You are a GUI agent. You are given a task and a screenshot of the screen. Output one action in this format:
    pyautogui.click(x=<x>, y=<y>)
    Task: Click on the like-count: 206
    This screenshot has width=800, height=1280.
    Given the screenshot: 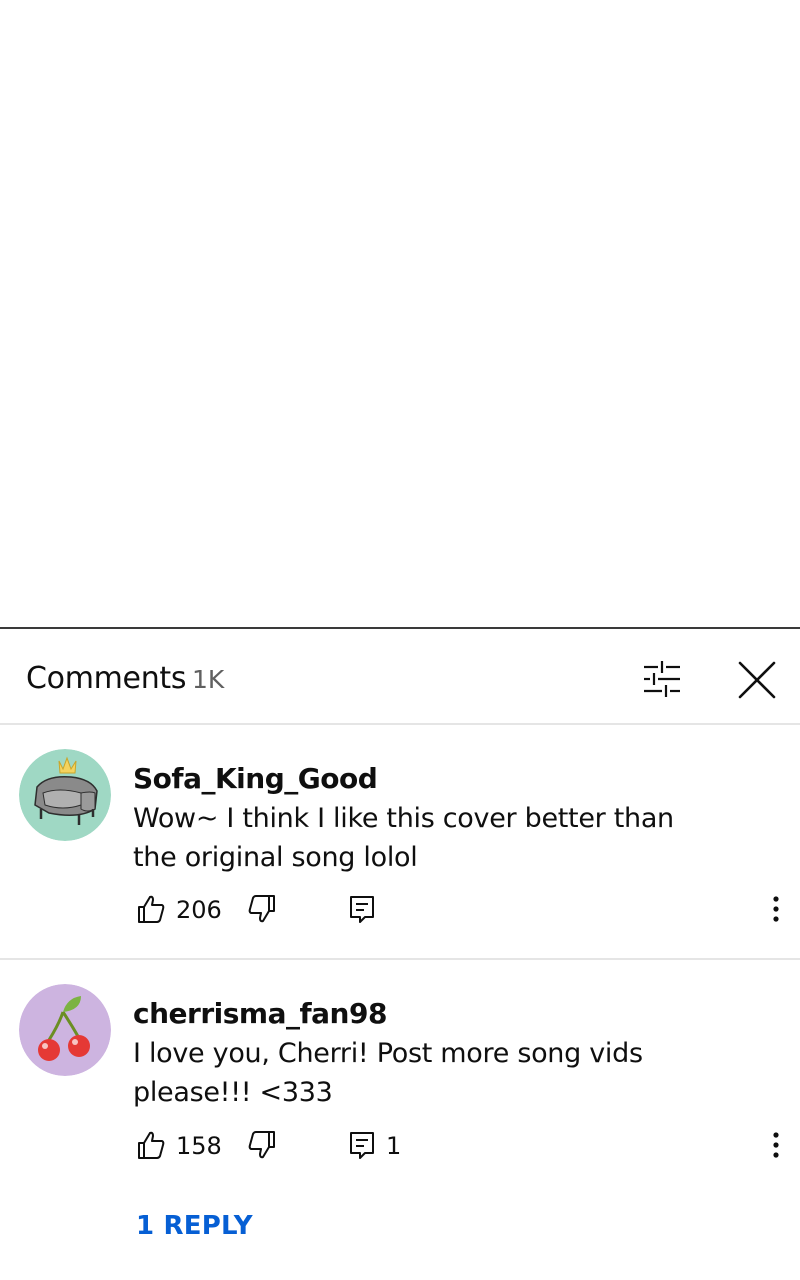 What is the action you would take?
    pyautogui.click(x=199, y=910)
    